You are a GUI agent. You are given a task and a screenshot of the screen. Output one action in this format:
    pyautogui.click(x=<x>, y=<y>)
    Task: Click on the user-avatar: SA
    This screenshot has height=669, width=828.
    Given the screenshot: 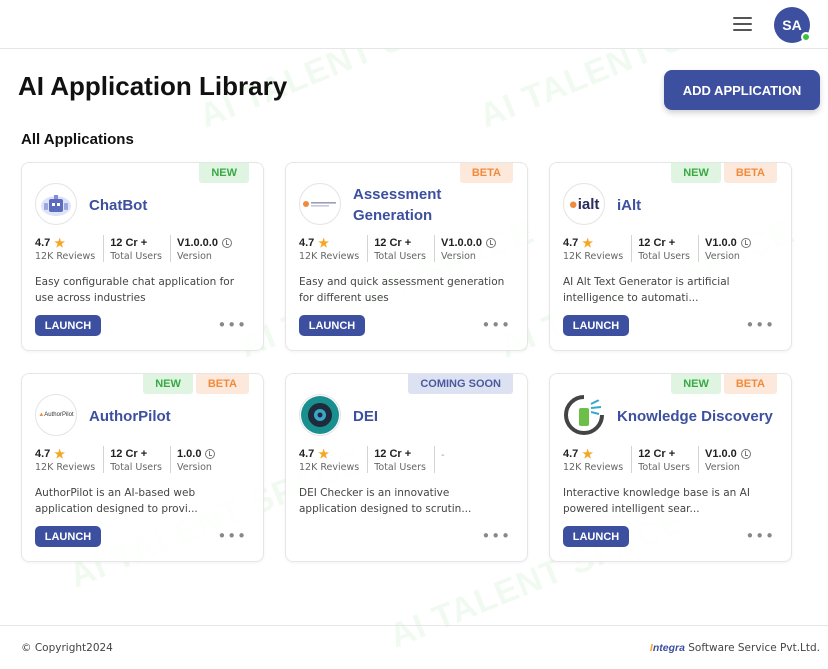 What is the action you would take?
    pyautogui.click(x=792, y=25)
    